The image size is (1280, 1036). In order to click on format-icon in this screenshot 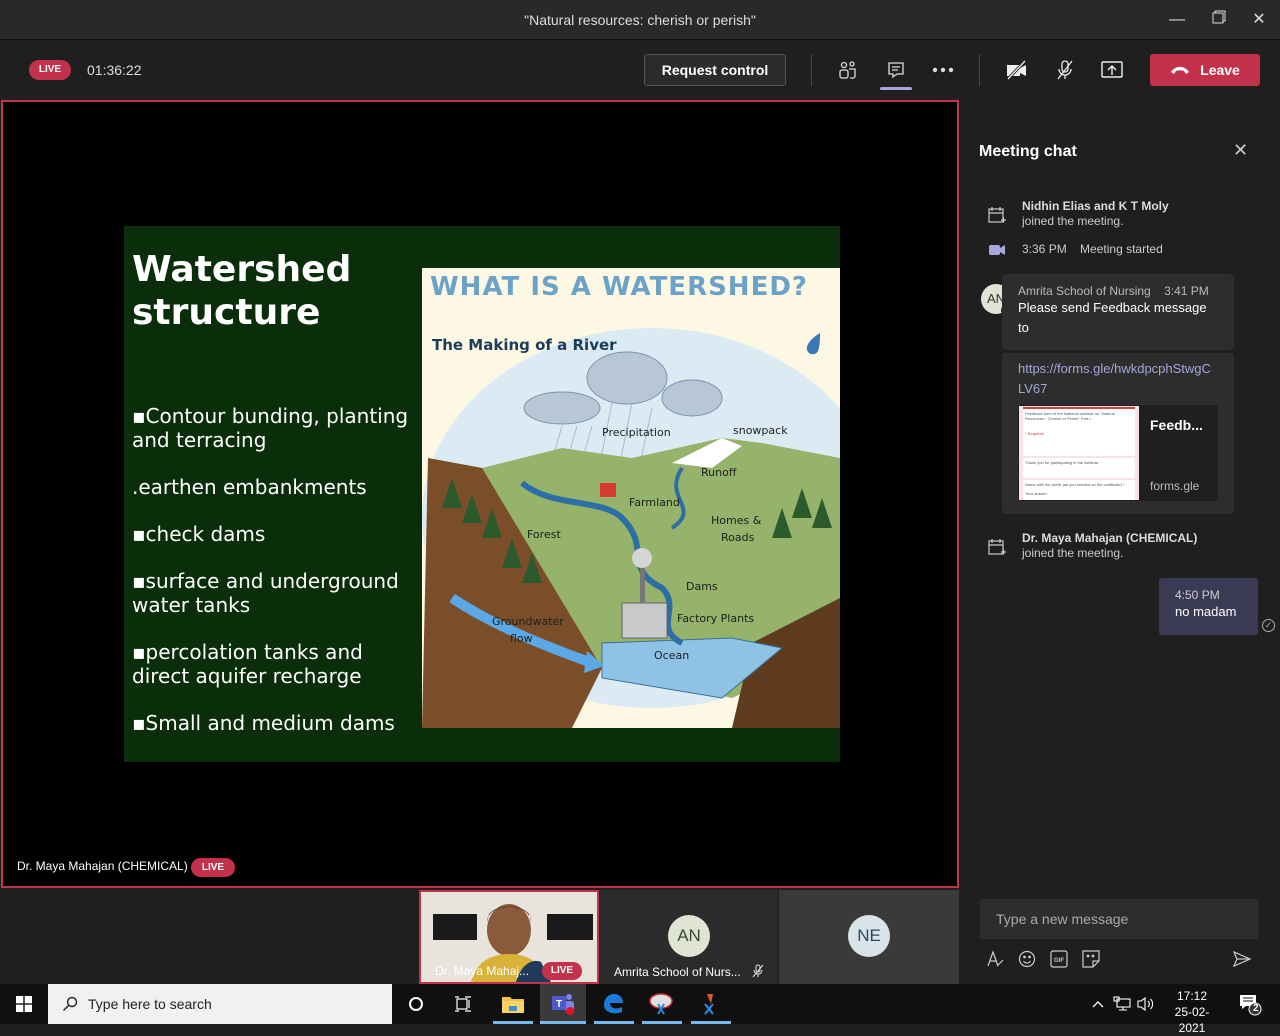, I will do `click(995, 959)`.